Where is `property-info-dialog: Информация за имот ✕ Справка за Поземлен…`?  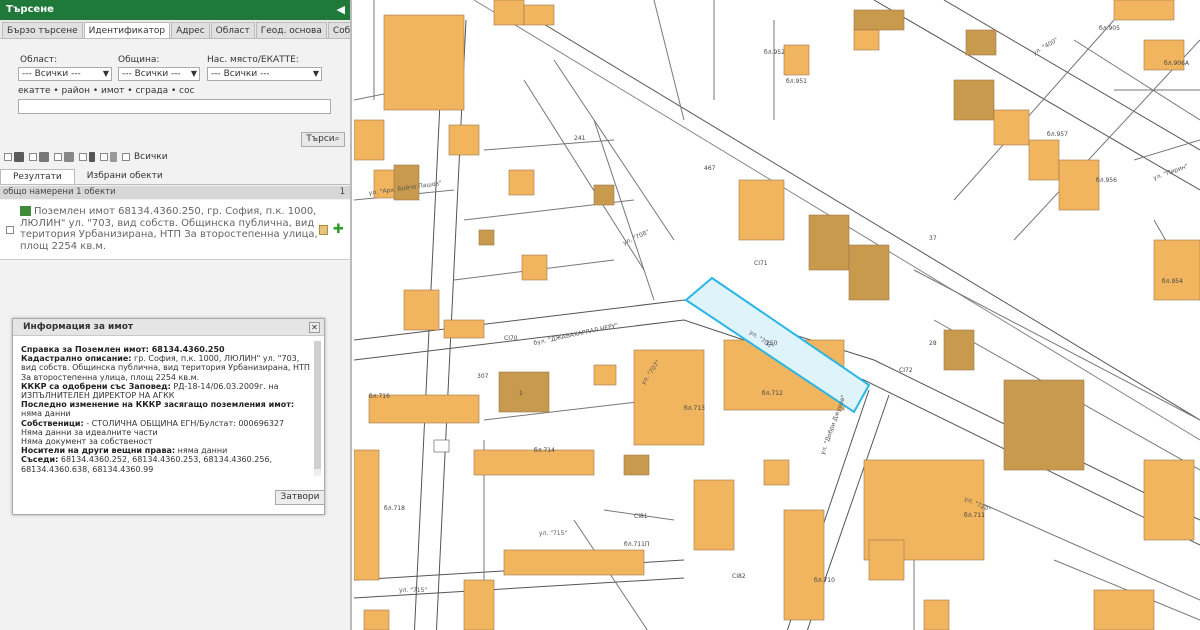 property-info-dialog: Информация за имот ✕ Справка за Поземлен… is located at coordinates (168, 416).